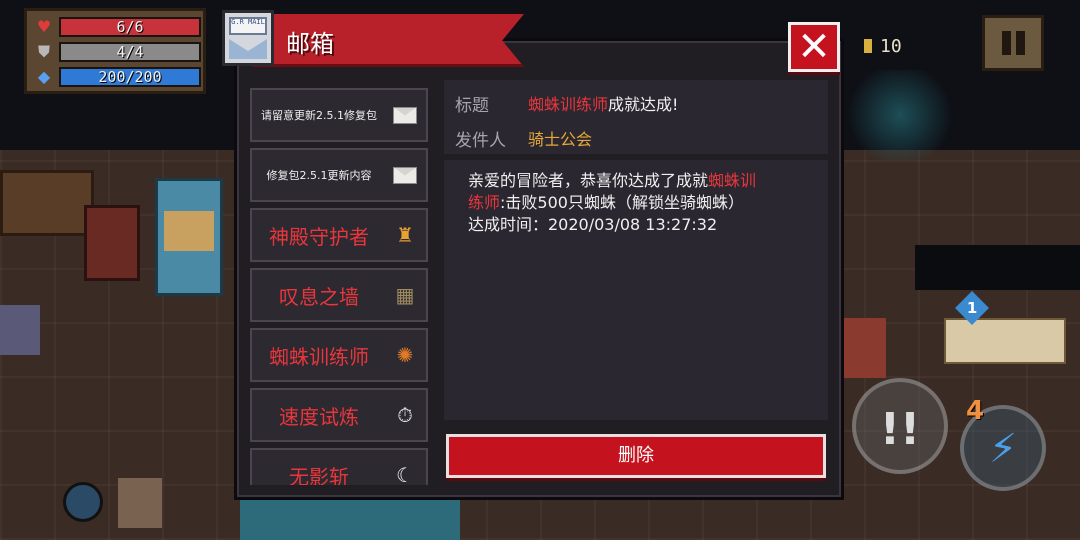 Image resolution: width=1080 pixels, height=540 pixels. Describe the element at coordinates (248, 38) in the screenshot. I see `mailbox-icon: G.R MAIL` at that location.